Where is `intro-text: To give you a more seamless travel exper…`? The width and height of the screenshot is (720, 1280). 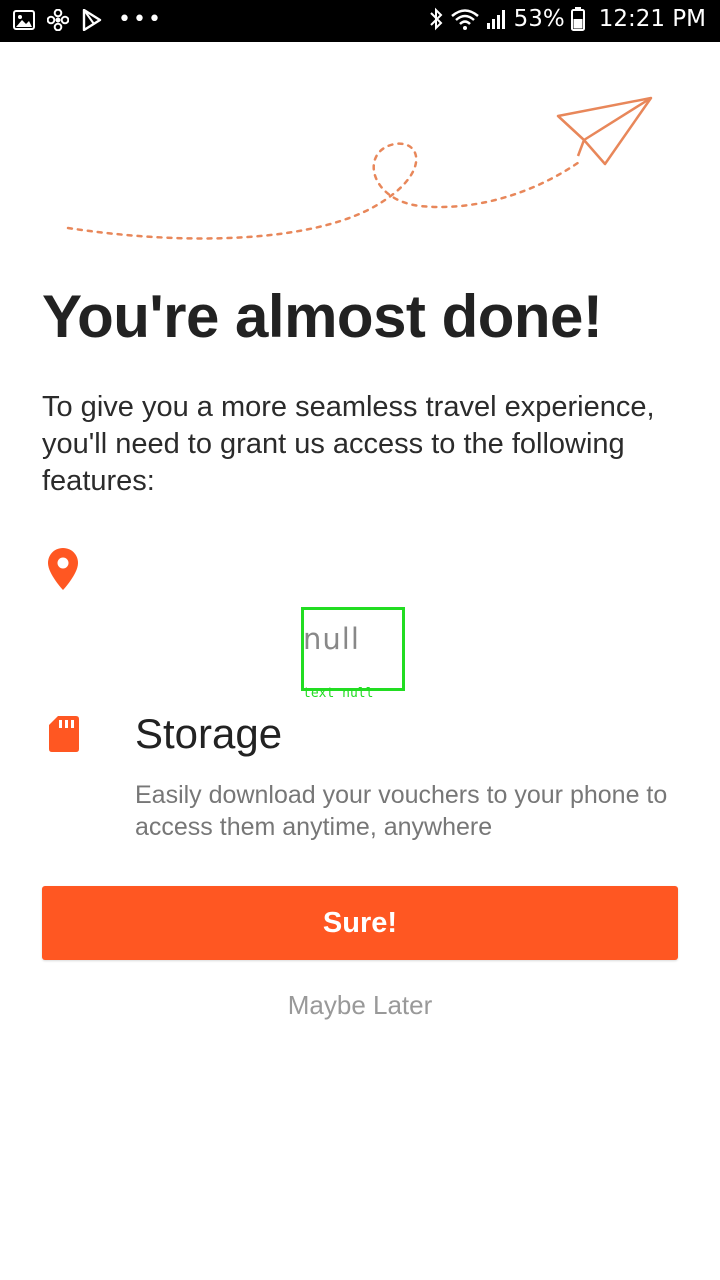 intro-text: To give you a more seamless travel exper… is located at coordinates (348, 444).